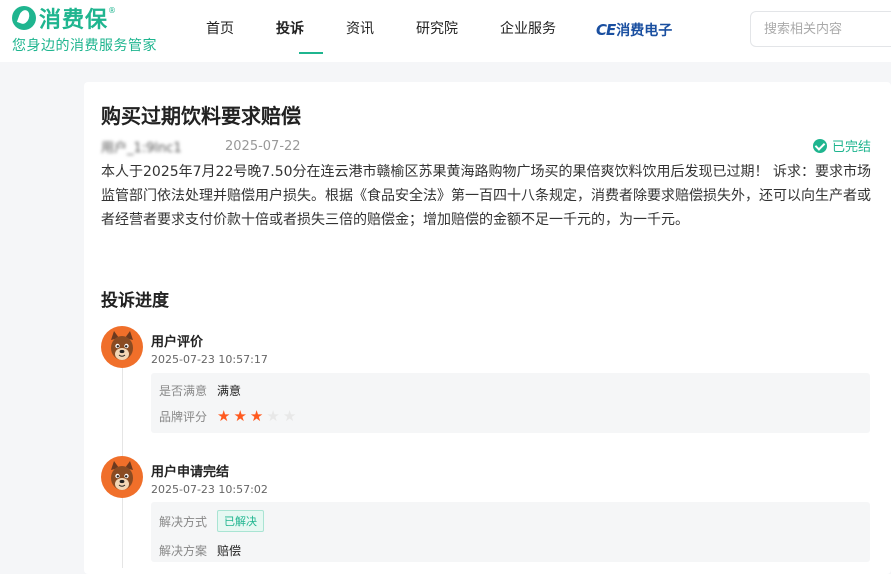 This screenshot has width=891, height=574. Describe the element at coordinates (183, 521) in the screenshot. I see `method-label: 解决方式` at that location.